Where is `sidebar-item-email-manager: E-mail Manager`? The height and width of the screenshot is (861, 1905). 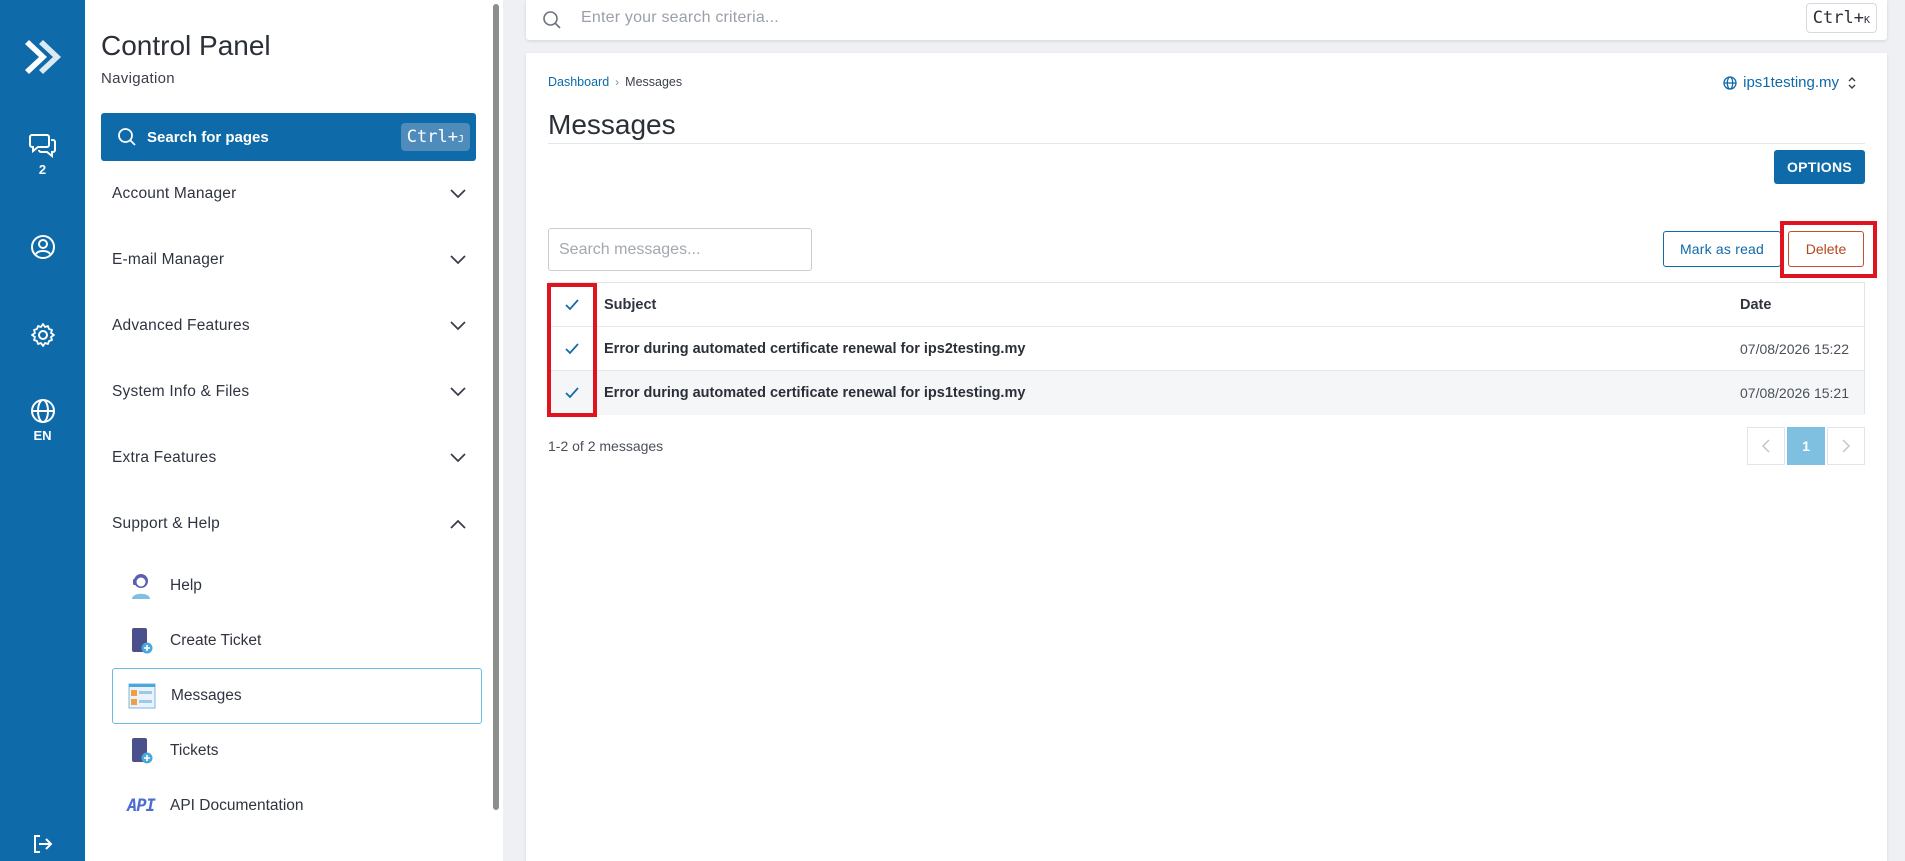
sidebar-item-email-manager: E-mail Manager is located at coordinates (289, 260).